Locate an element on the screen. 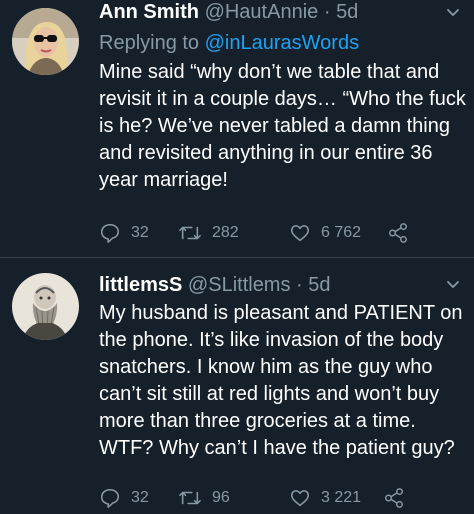 Image resolution: width=474 pixels, height=514 pixels. tweet-actions: 32 96 3 221 is located at coordinates (284, 498).